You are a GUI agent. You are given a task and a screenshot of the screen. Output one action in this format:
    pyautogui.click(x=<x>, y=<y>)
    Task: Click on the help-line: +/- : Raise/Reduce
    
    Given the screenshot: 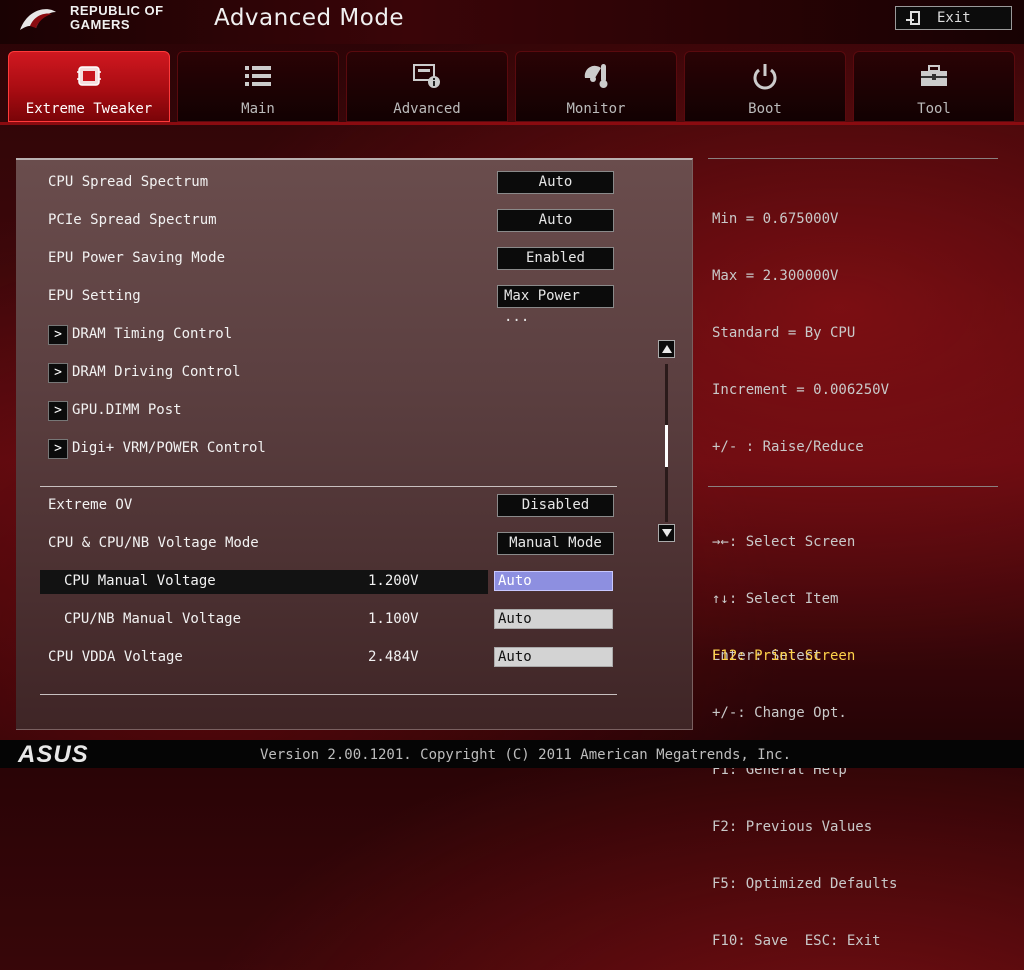 What is the action you would take?
    pyautogui.click(x=788, y=447)
    